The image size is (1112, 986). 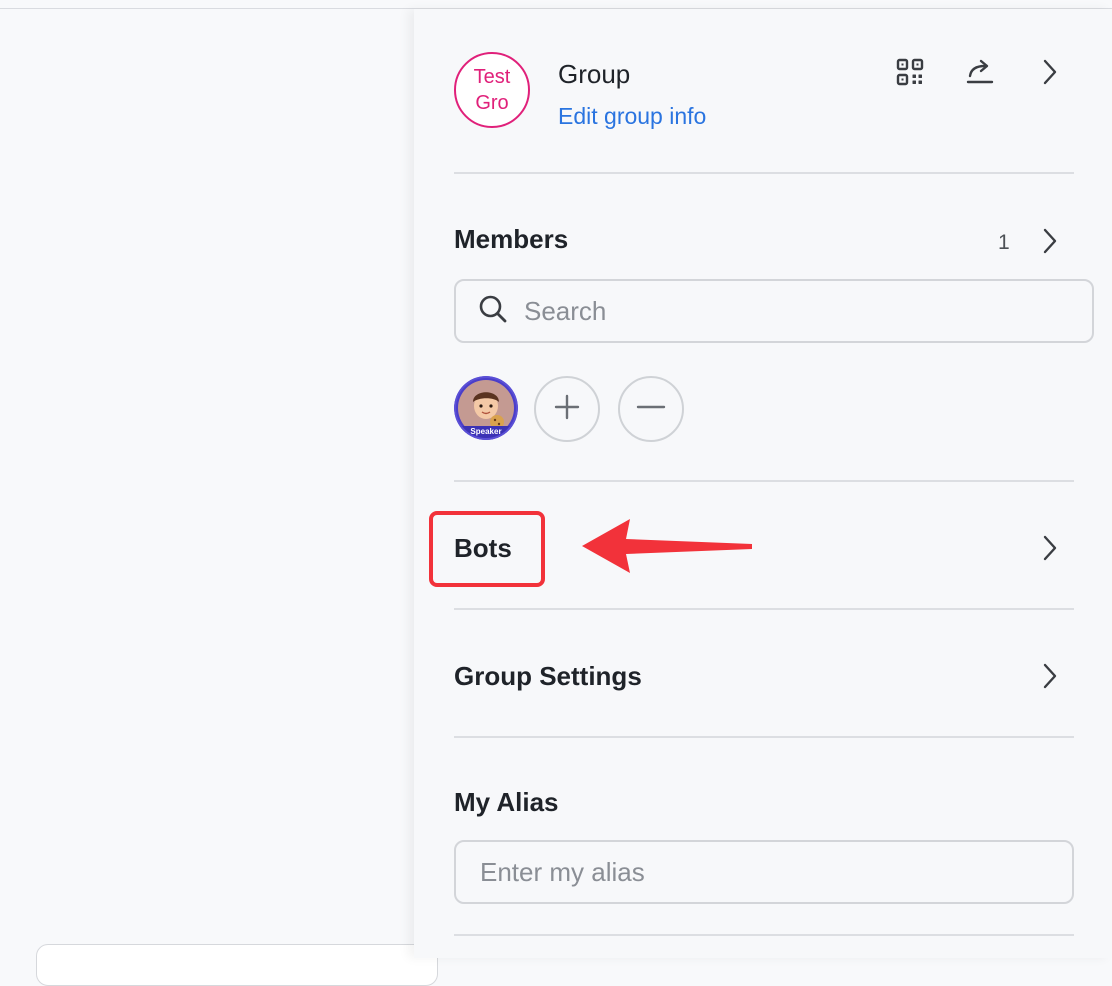 I want to click on annotation-arrow-icon, so click(x=668, y=549).